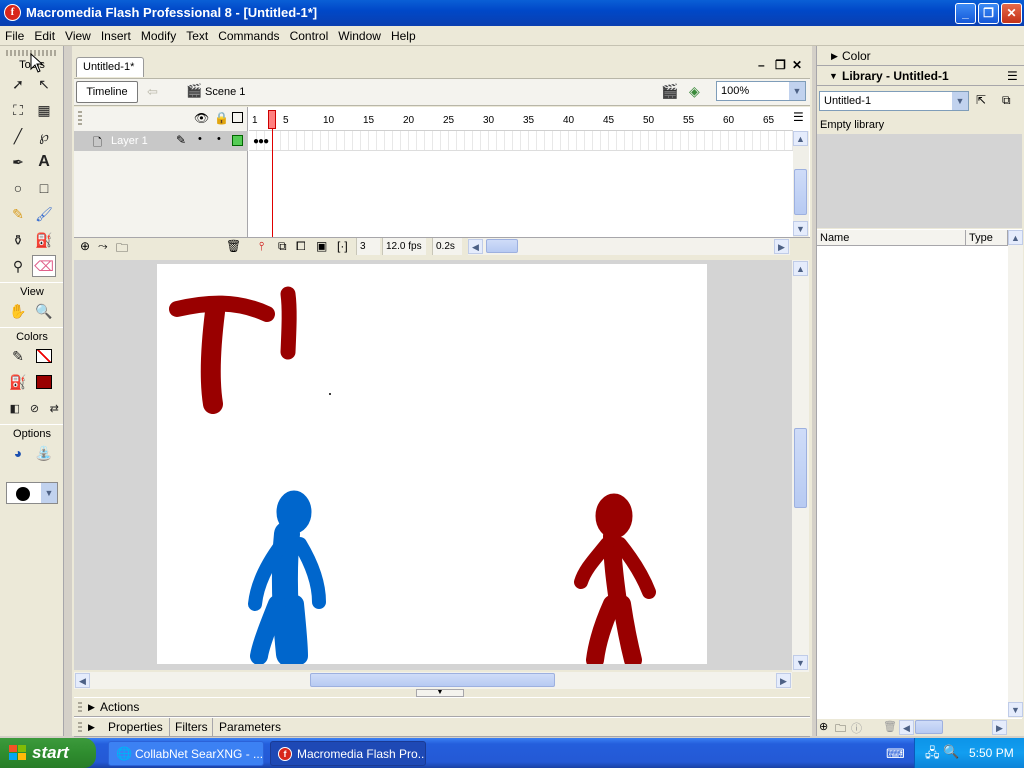  Describe the element at coordinates (18, 311) in the screenshot. I see `hand-tool-icon: ✋` at that location.